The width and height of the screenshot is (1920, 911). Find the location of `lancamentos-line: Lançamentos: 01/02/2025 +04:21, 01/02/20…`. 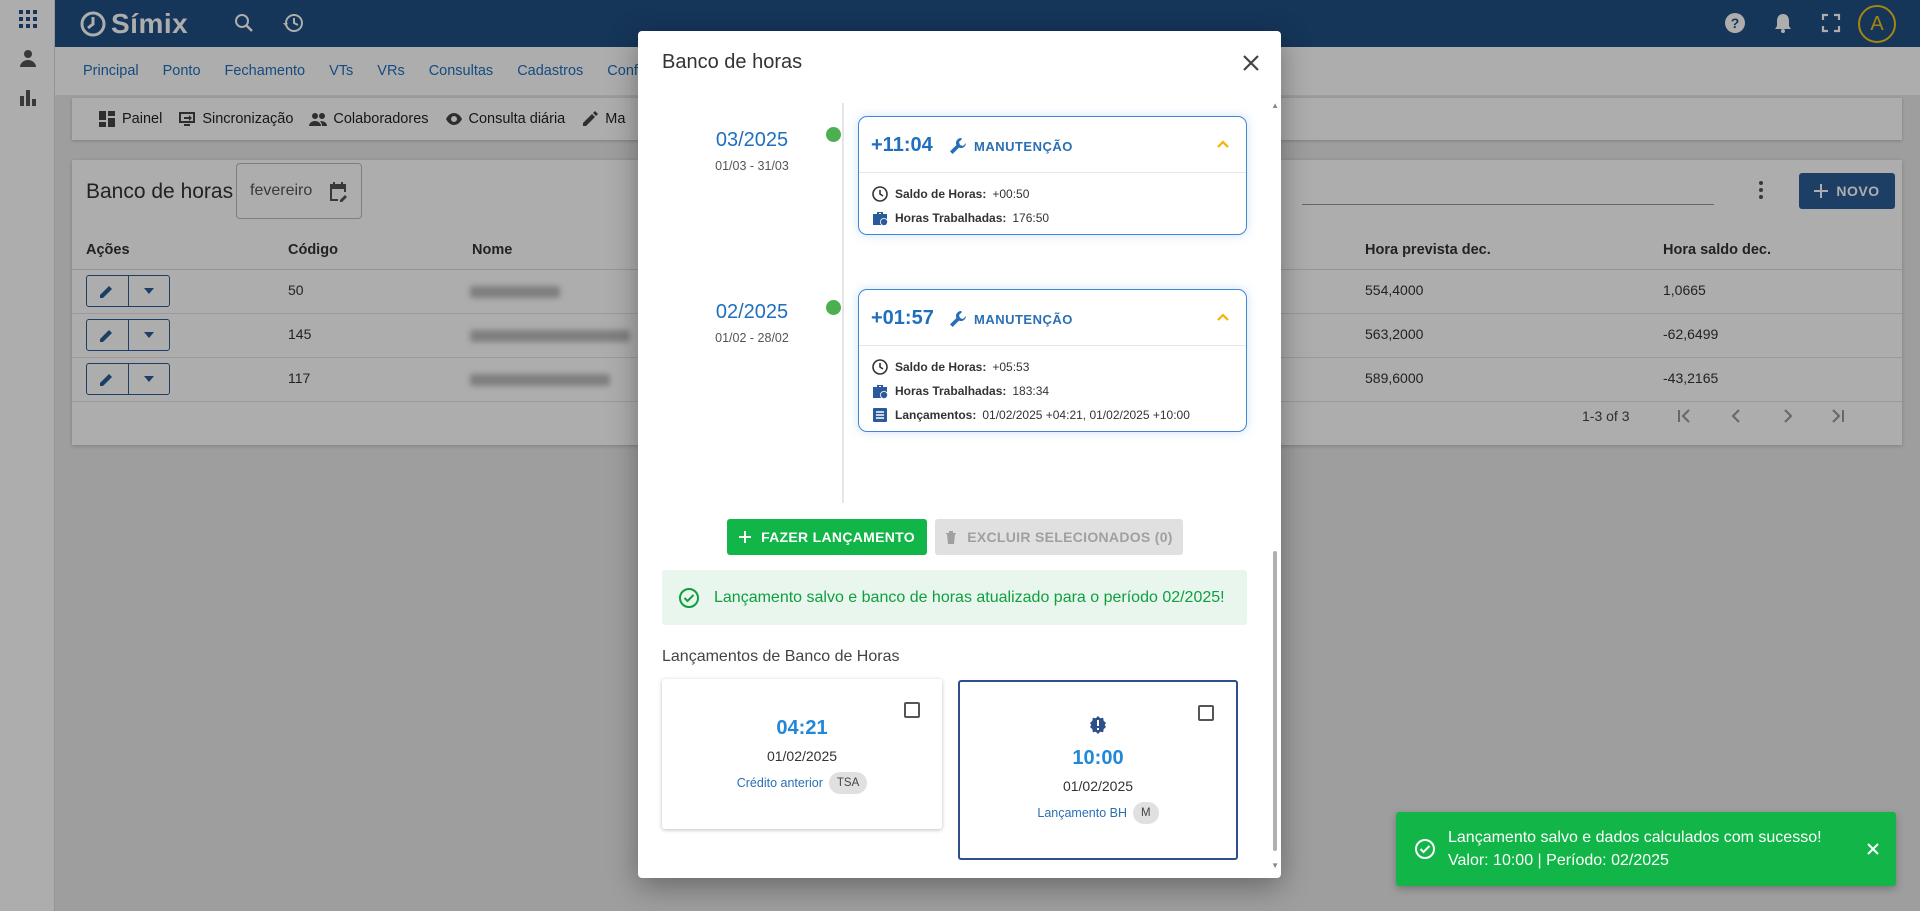

lancamentos-line: Lançamentos: 01/02/2025 +04:21, 01/02/20… is located at coordinates (1052, 415).